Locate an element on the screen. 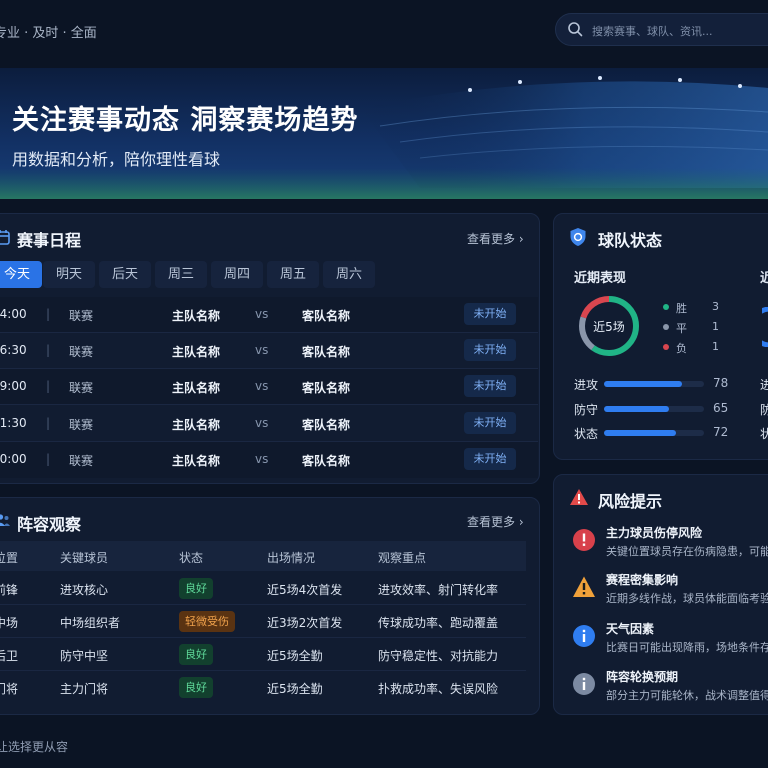  metric-label: 状态 is located at coordinates (586, 434).